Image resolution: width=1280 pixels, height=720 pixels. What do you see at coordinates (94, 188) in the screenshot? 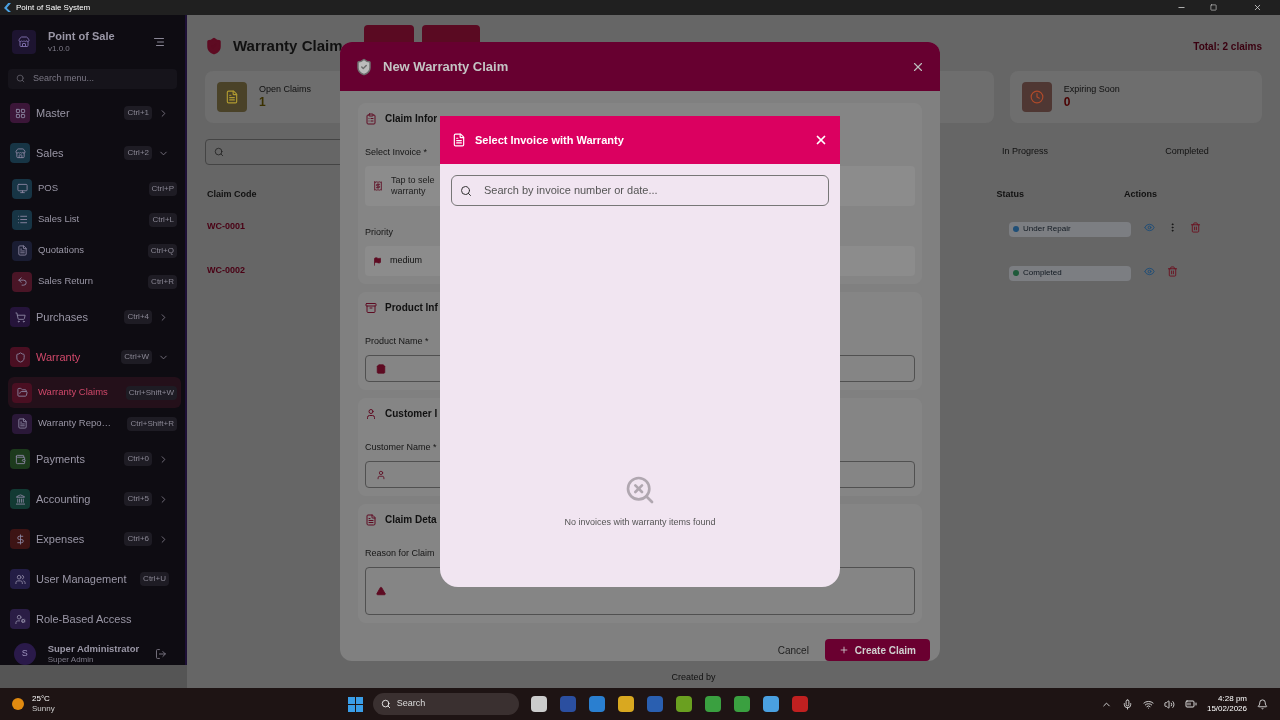
I see `sidebar-subitem: POS Ctrl+P` at bounding box center [94, 188].